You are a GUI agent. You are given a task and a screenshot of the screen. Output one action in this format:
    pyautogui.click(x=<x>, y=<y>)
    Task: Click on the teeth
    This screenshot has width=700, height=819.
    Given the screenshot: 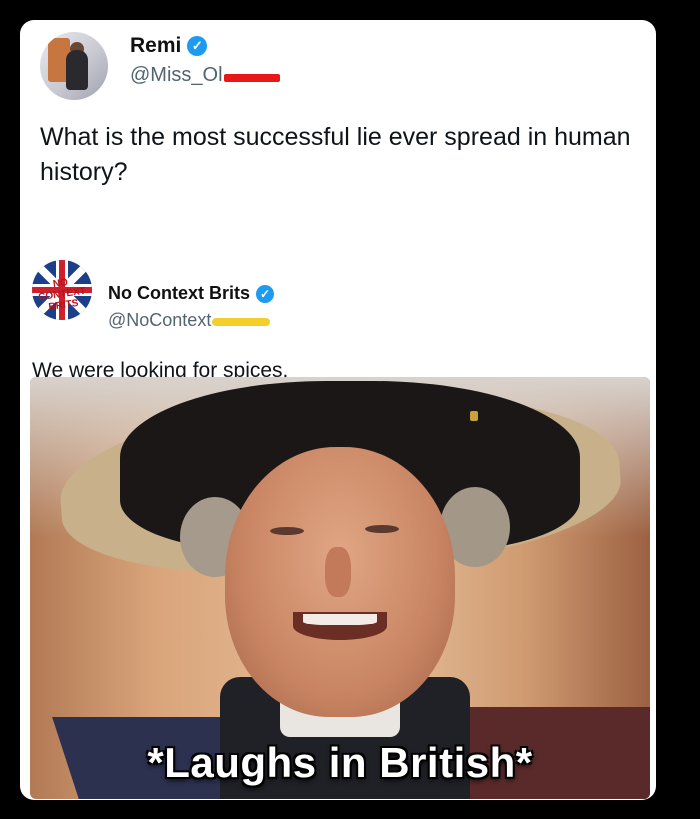 What is the action you would take?
    pyautogui.click(x=340, y=619)
    